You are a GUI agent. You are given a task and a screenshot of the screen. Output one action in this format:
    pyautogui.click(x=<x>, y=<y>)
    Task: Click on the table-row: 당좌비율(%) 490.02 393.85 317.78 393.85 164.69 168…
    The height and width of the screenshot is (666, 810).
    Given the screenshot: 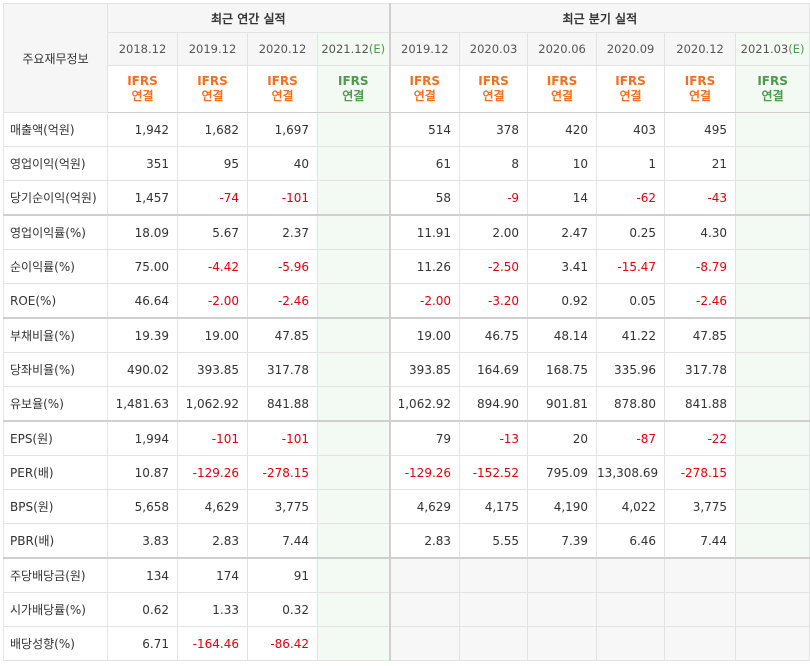 What is the action you would take?
    pyautogui.click(x=406, y=369)
    